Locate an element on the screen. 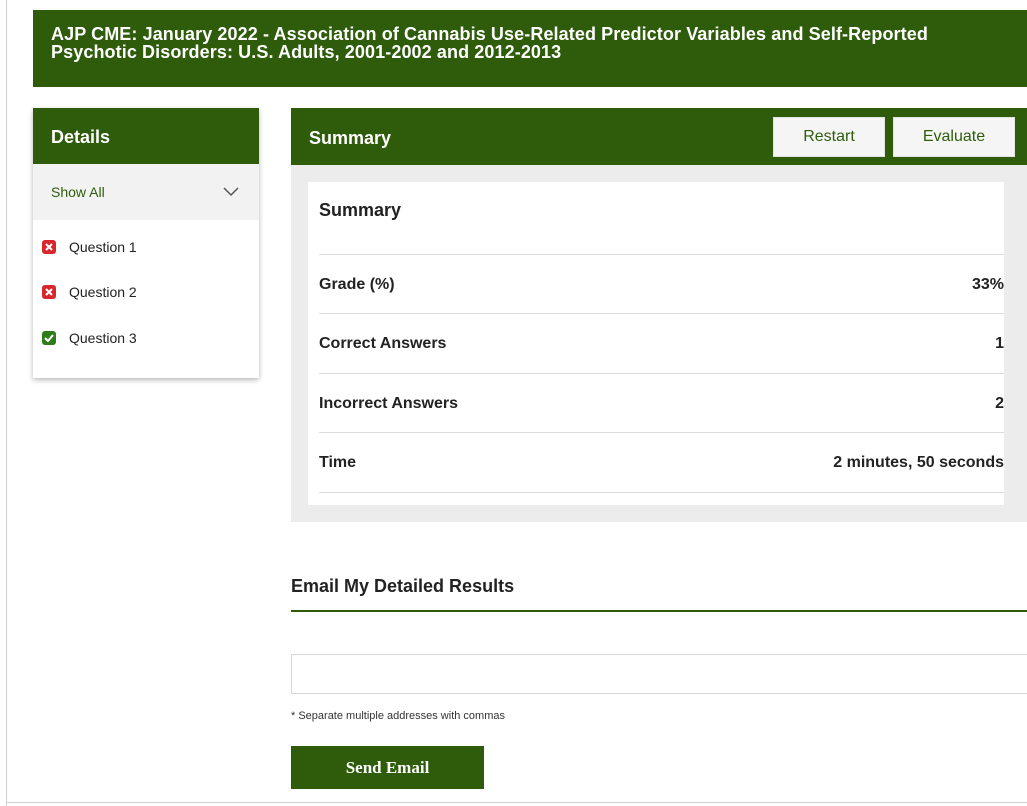  correct-answers-row: Correct Answers 1 is located at coordinates (661, 344).